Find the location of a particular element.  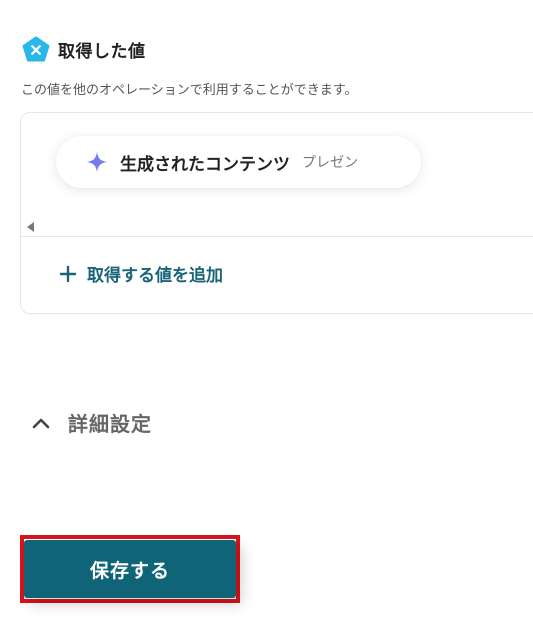

chevron-up-icon is located at coordinates (41, 423).